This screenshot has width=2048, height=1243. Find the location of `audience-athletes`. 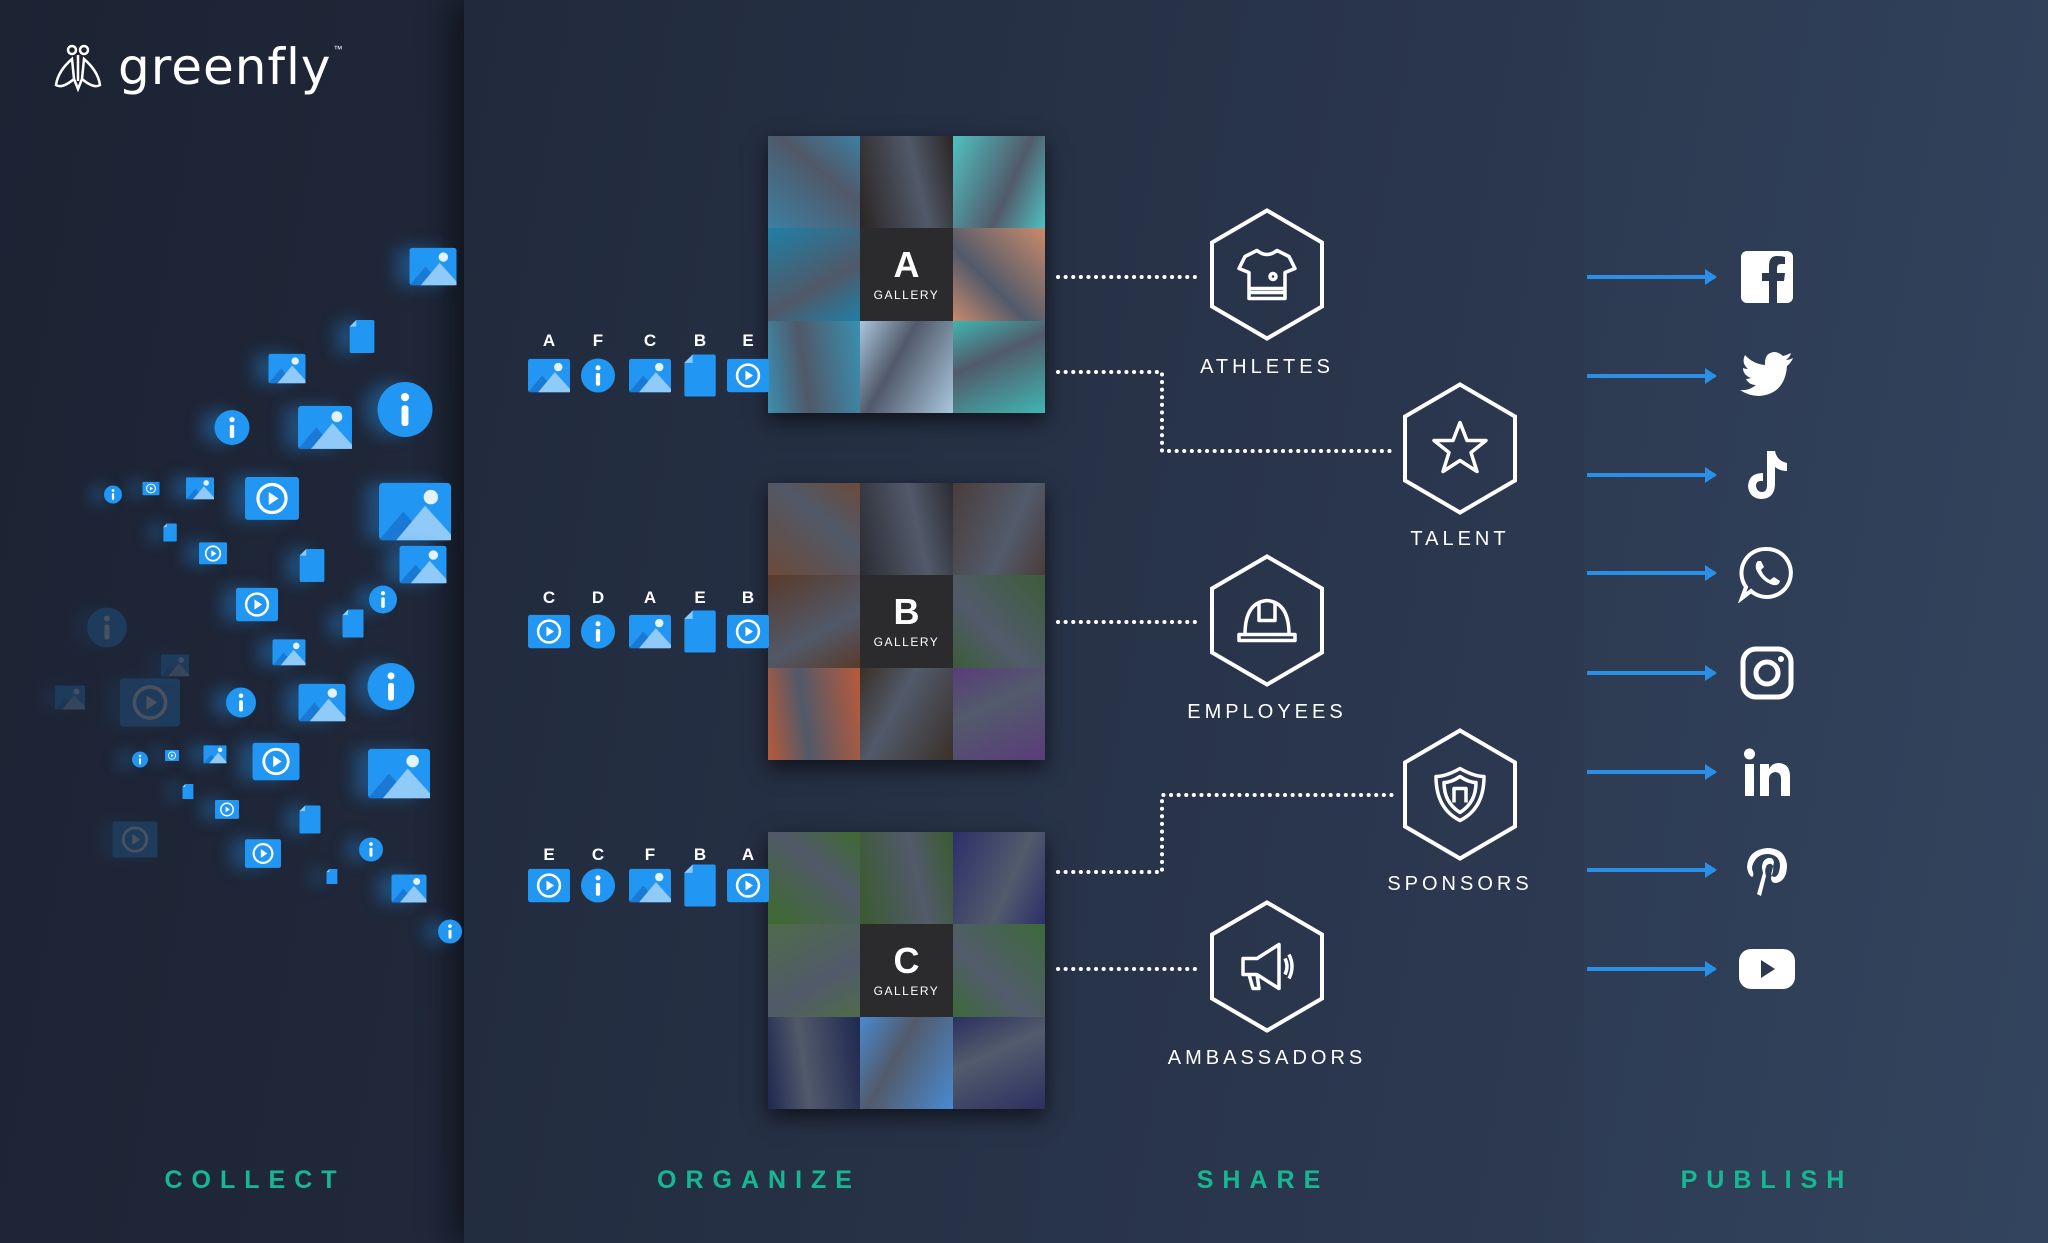

audience-athletes is located at coordinates (1267, 277).